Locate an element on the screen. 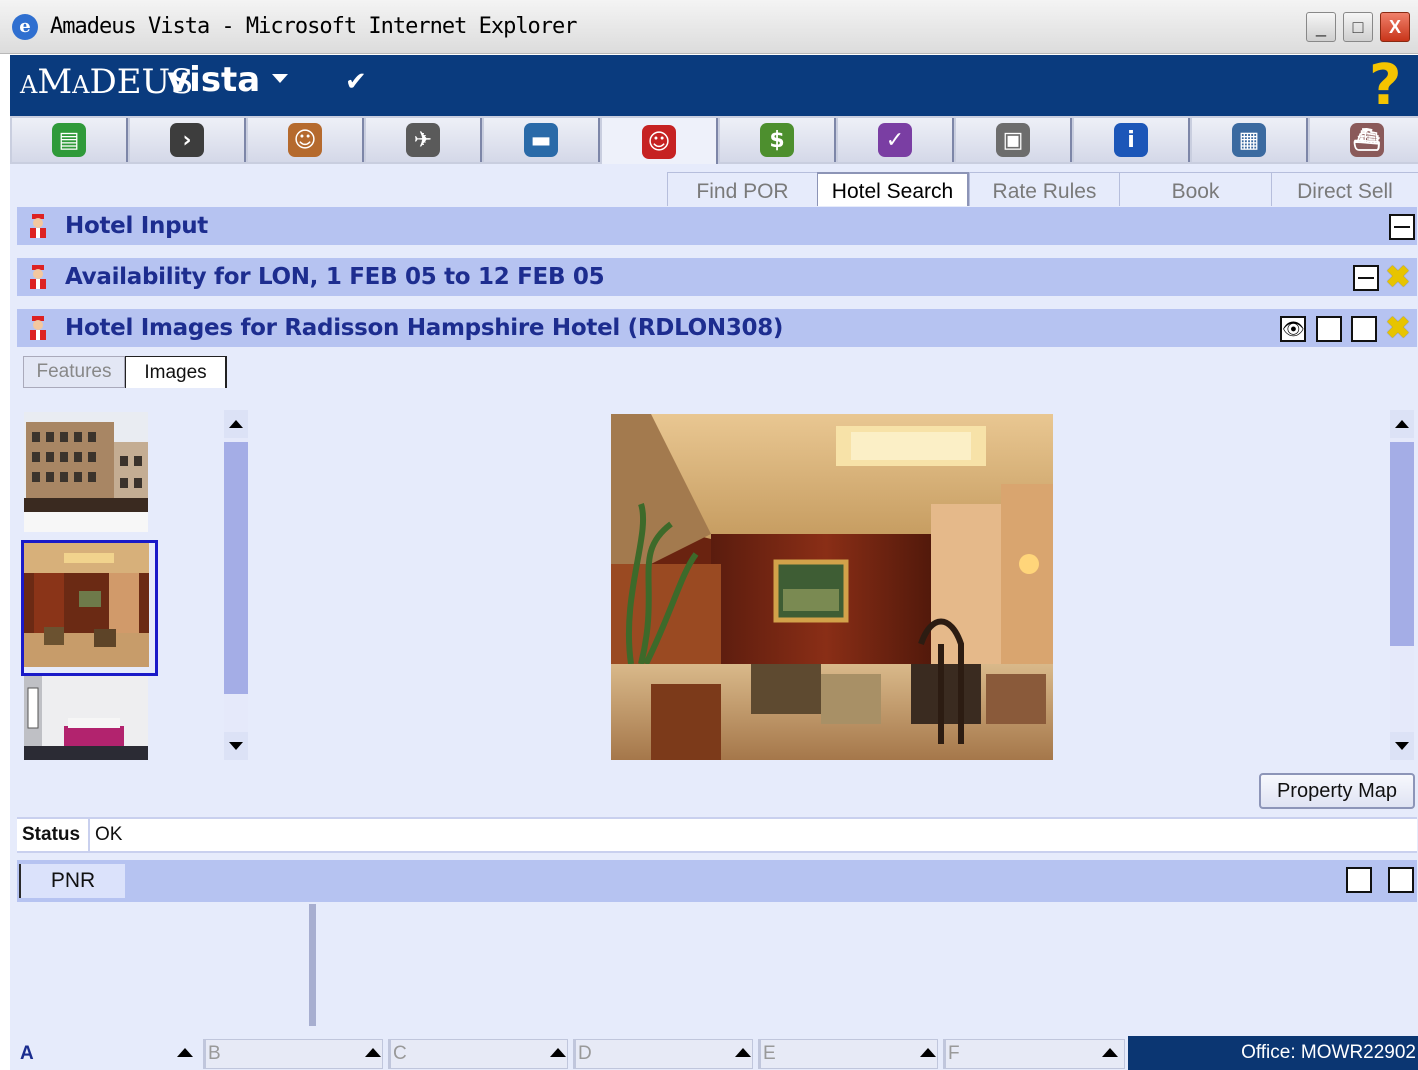 This screenshot has width=1418, height=1070. module-tab-ticket-check: ✓ is located at coordinates (896, 140).